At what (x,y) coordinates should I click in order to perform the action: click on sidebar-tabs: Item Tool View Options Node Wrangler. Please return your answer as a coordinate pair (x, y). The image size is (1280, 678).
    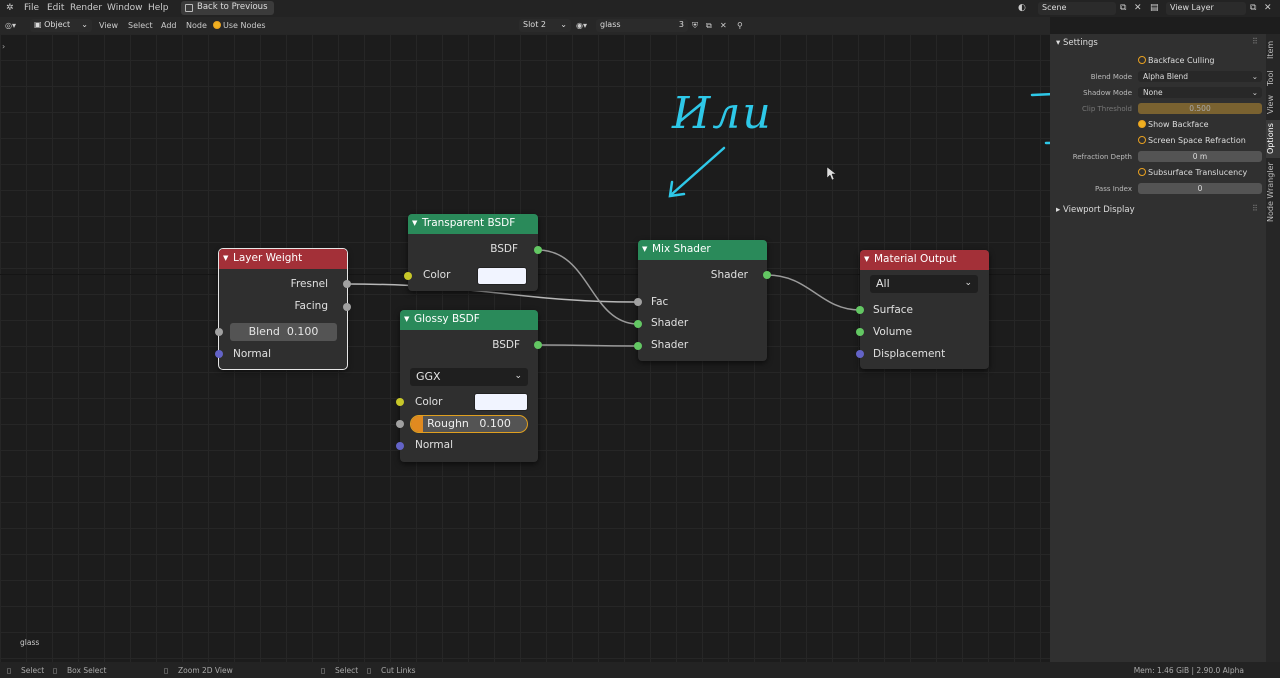
    Looking at the image, I should click on (1273, 348).